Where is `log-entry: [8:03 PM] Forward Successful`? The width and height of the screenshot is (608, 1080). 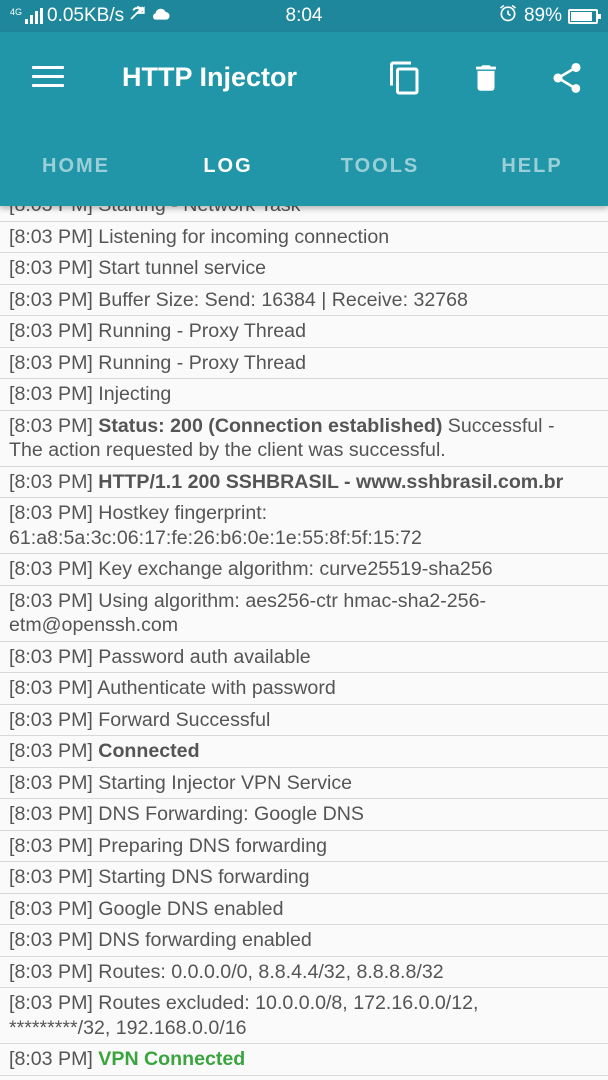 log-entry: [8:03 PM] Forward Successful is located at coordinates (304, 720).